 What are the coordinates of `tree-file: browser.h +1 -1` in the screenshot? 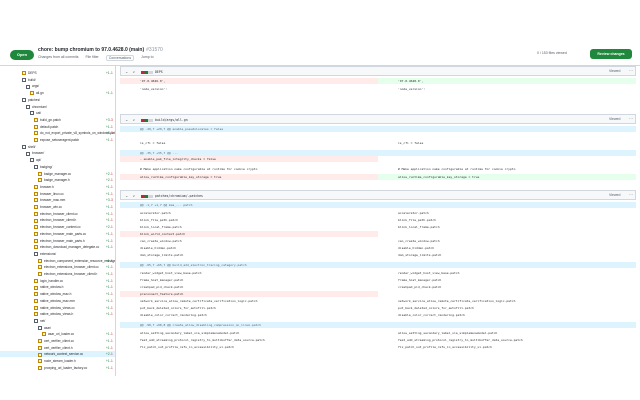 It's located at (57, 187).